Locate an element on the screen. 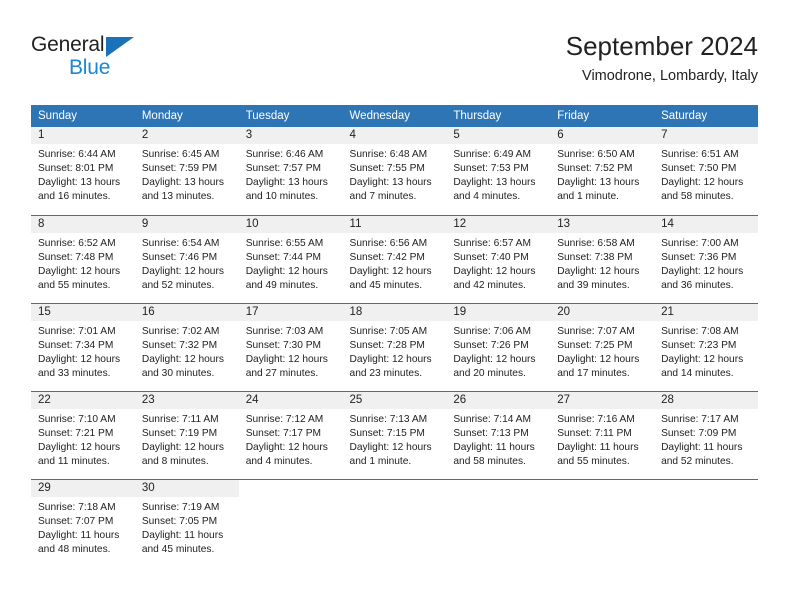 The height and width of the screenshot is (612, 792). sunset-text: Sunset: 7:09 PM is located at coordinates (699, 434).